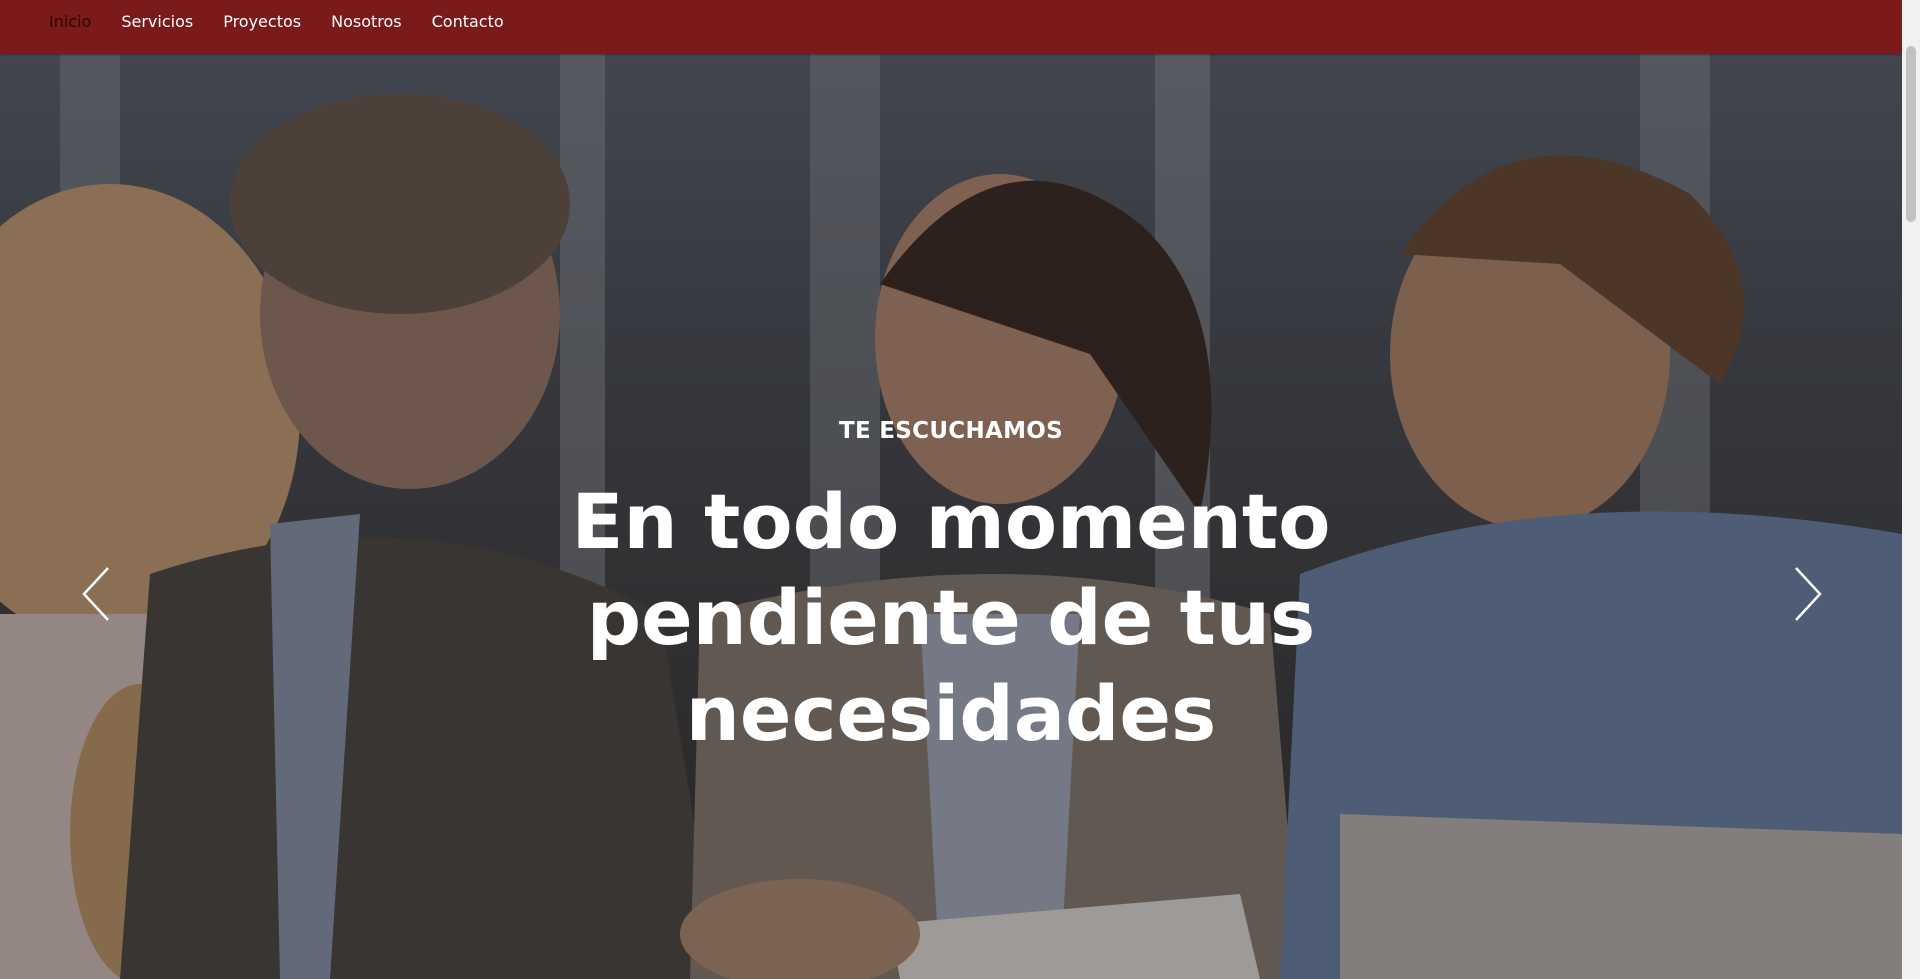  I want to click on carousel-prev-button, so click(96, 594).